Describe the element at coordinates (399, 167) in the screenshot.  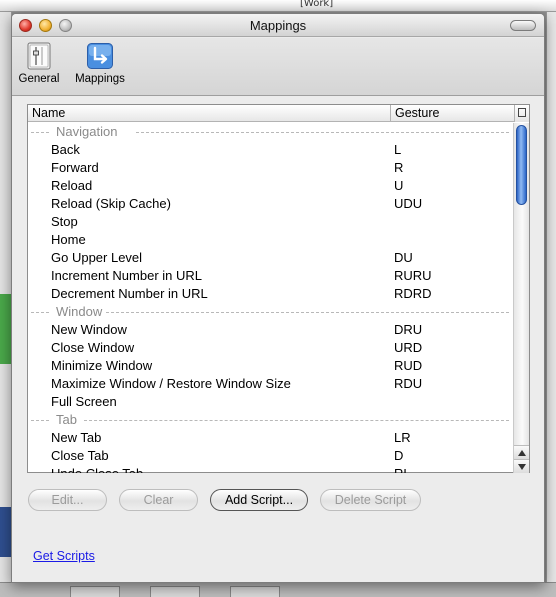
I see `gesture-cell: R` at that location.